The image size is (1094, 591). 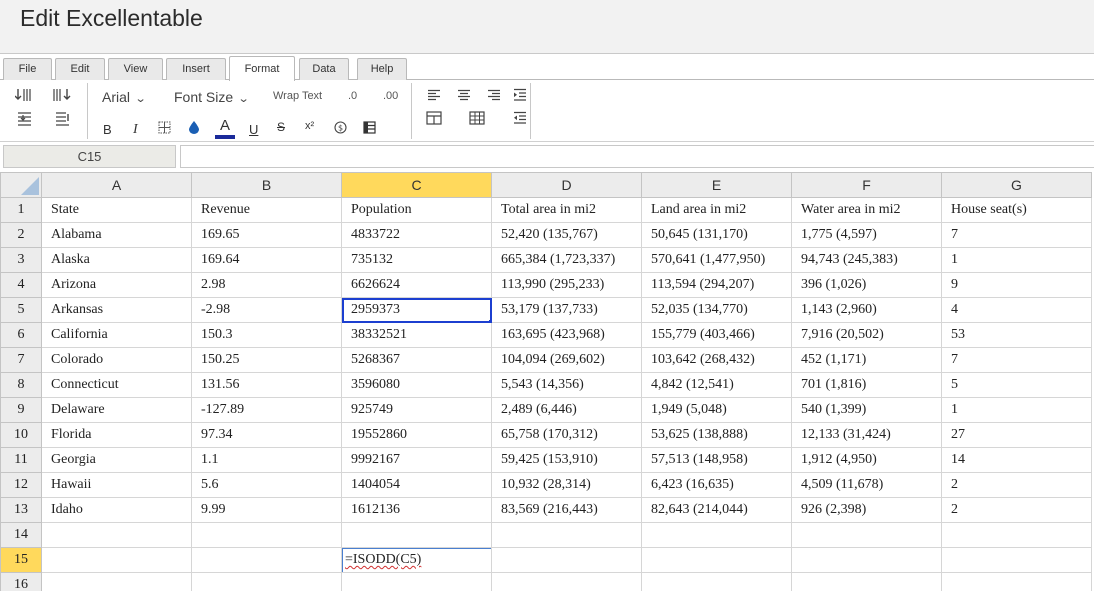 I want to click on cell-c13: 1612136, so click(x=416, y=510).